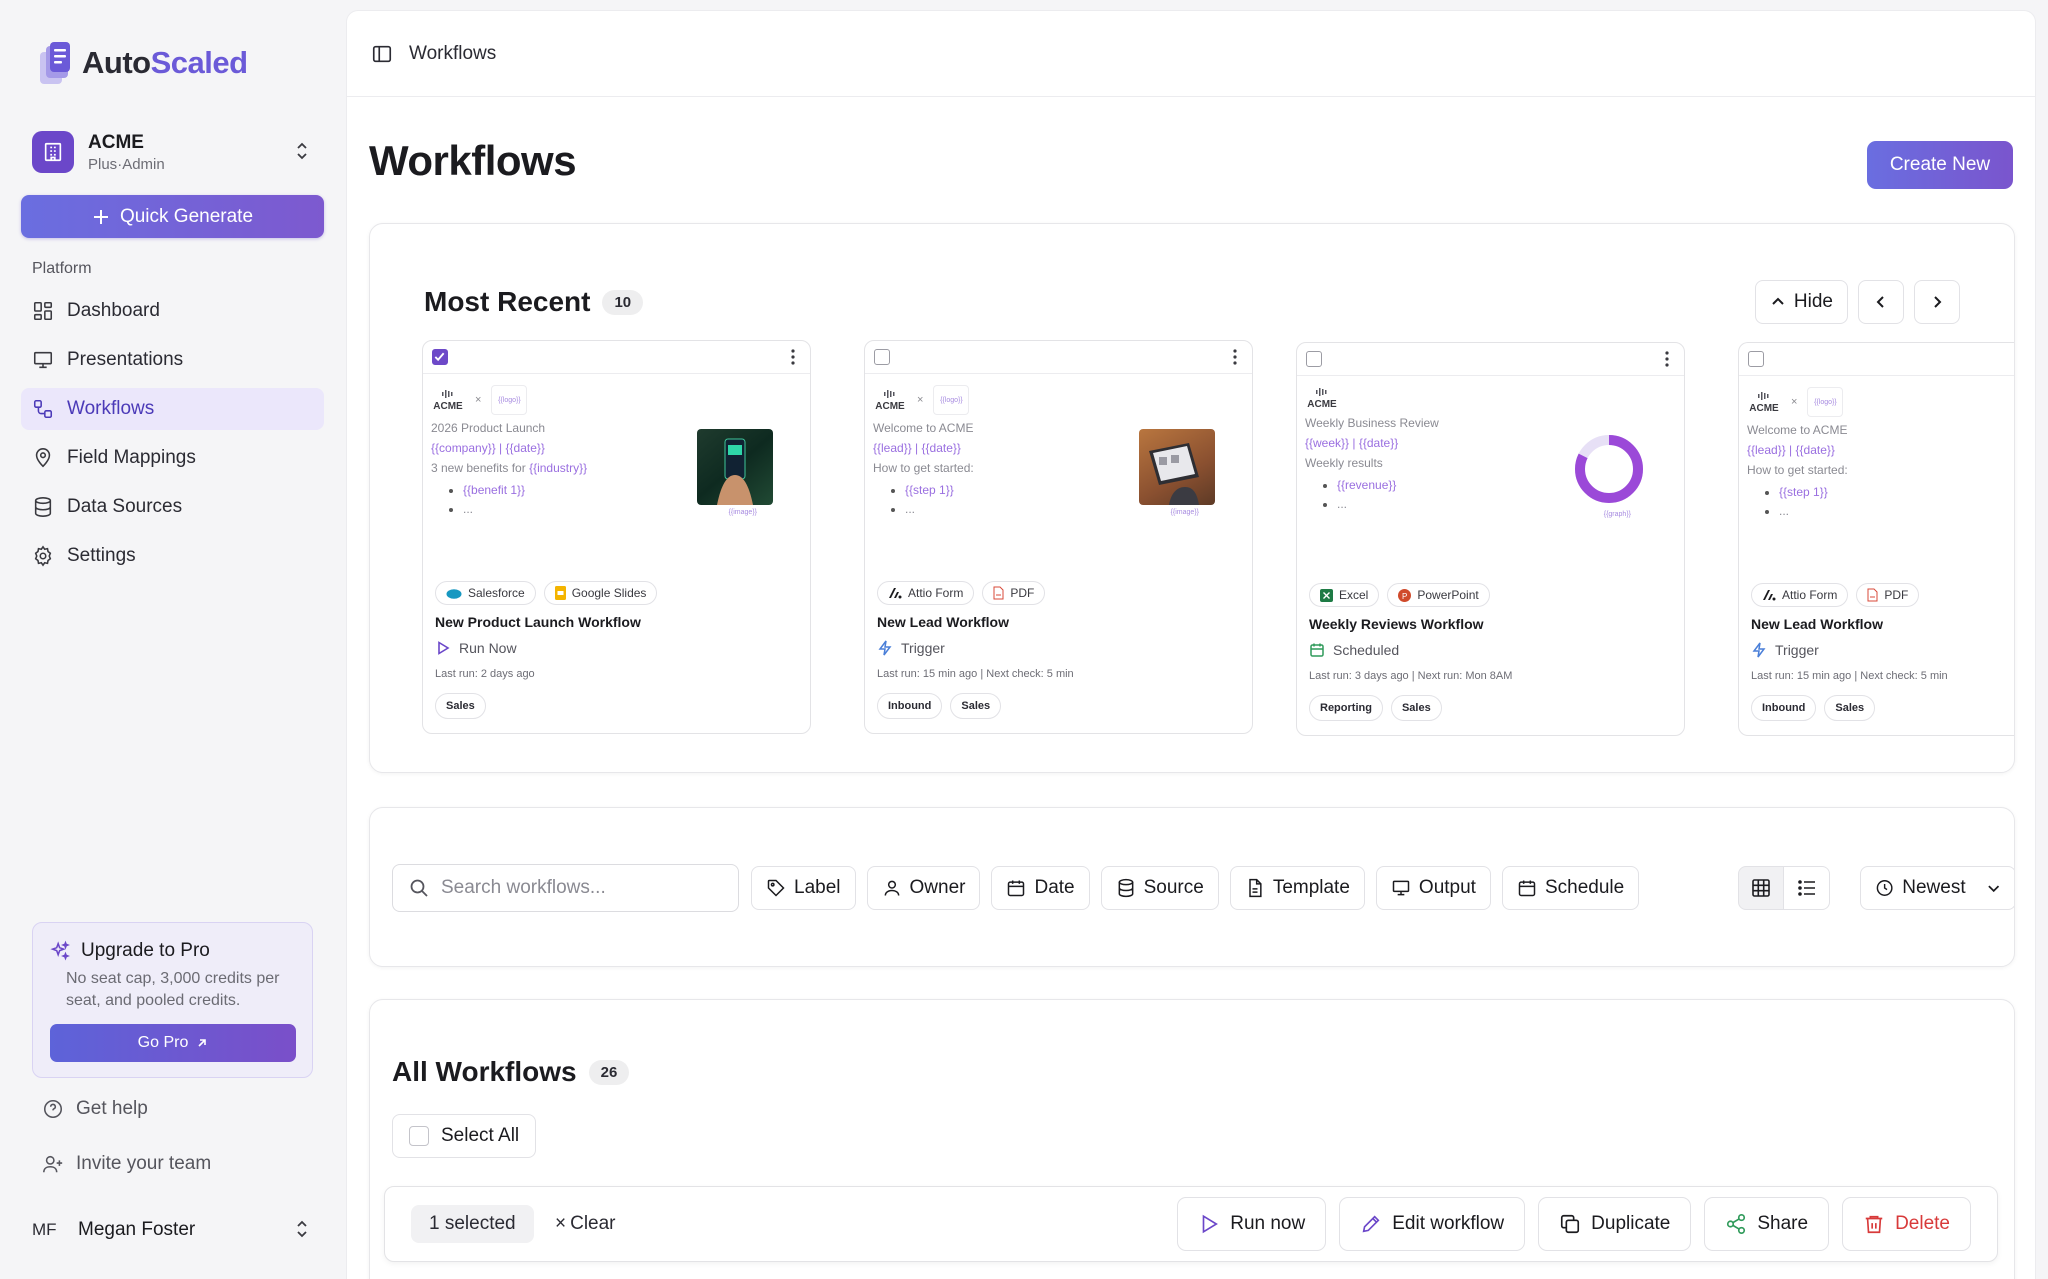  I want to click on checkbox, so click(419, 1136).